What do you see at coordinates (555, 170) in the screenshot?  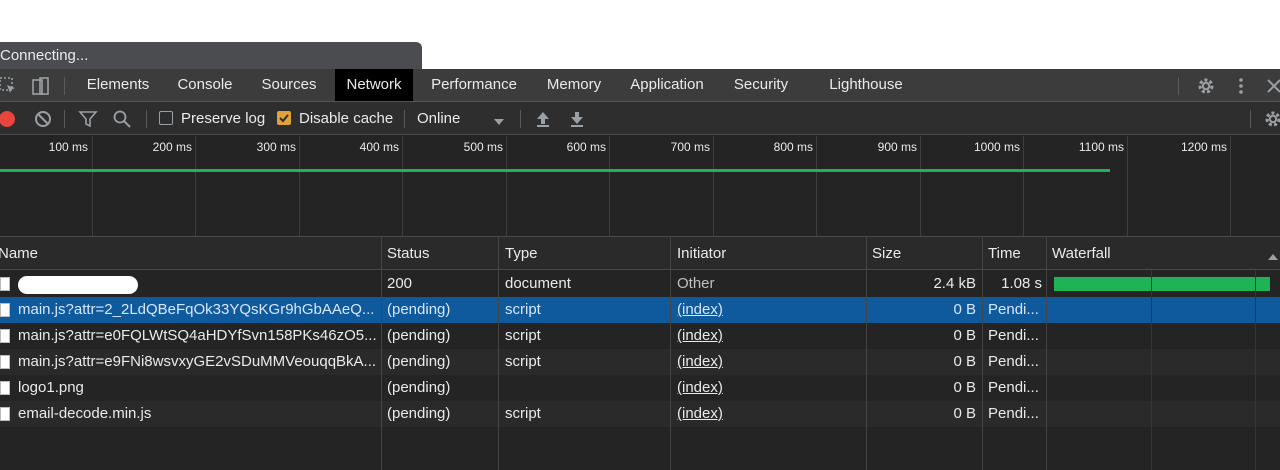 I see `overview-request-bar` at bounding box center [555, 170].